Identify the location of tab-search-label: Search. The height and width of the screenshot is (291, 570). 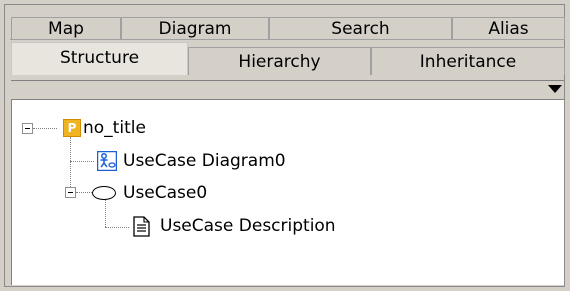
(360, 29).